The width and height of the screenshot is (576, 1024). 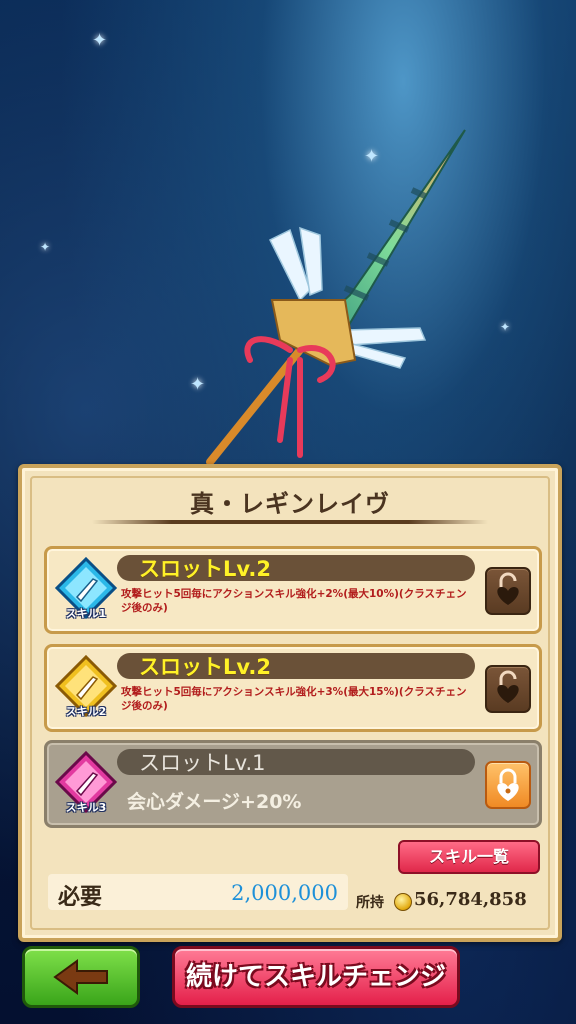 What do you see at coordinates (86, 783) in the screenshot?
I see `skill-badge-3: スキル3` at bounding box center [86, 783].